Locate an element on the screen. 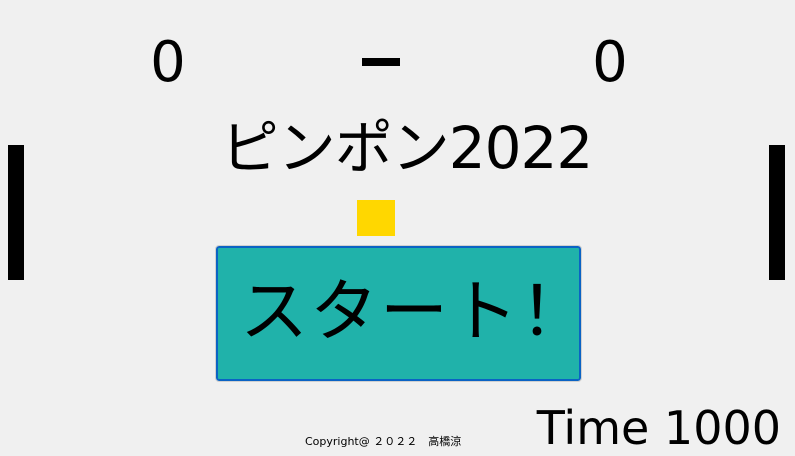  time-remaining: Time 1000 is located at coordinates (658, 428).